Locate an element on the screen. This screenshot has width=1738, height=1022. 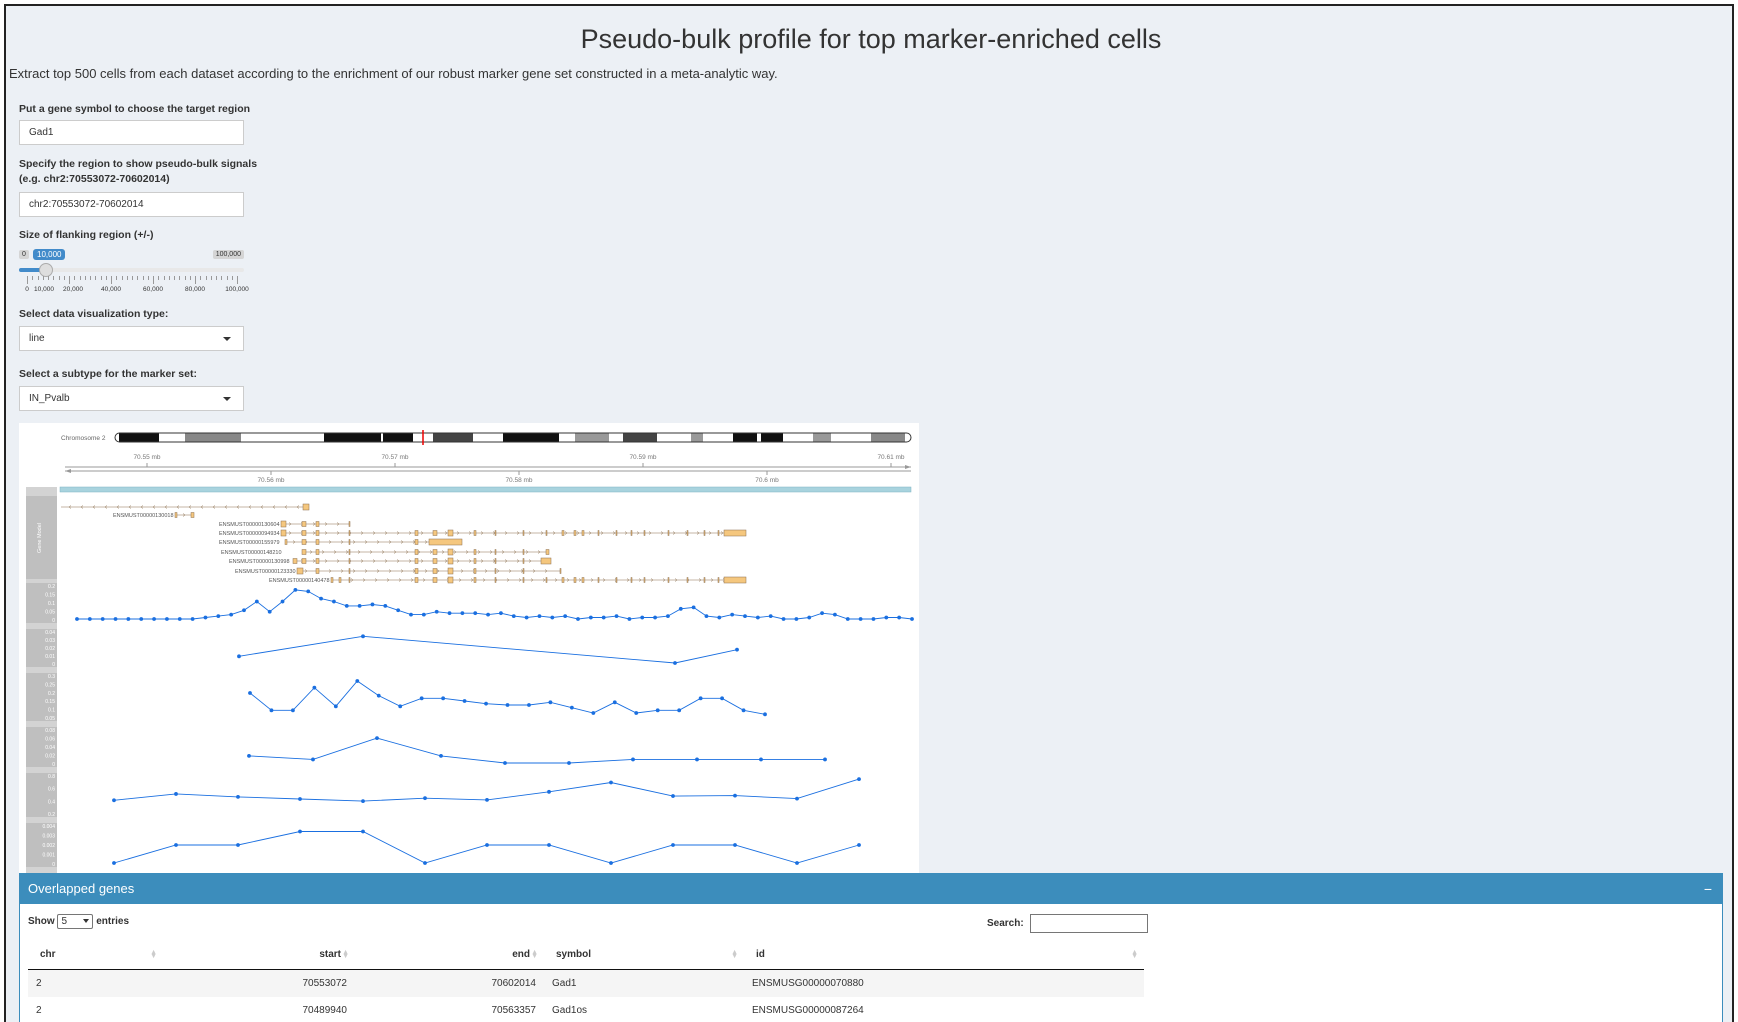
cell-start: 70553072 is located at coordinates (259, 983).